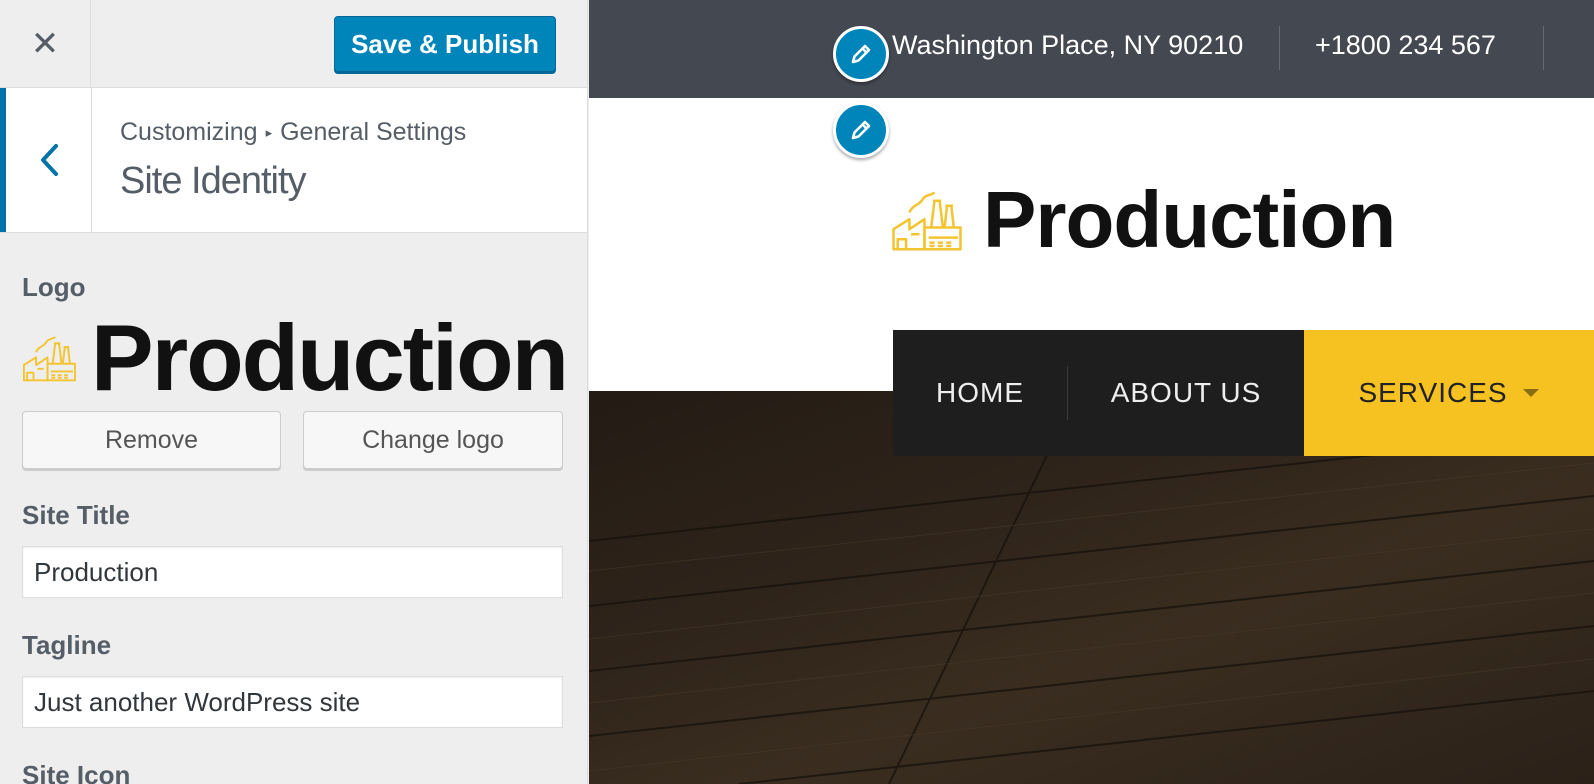  I want to click on nav-item-home: HOME, so click(980, 393).